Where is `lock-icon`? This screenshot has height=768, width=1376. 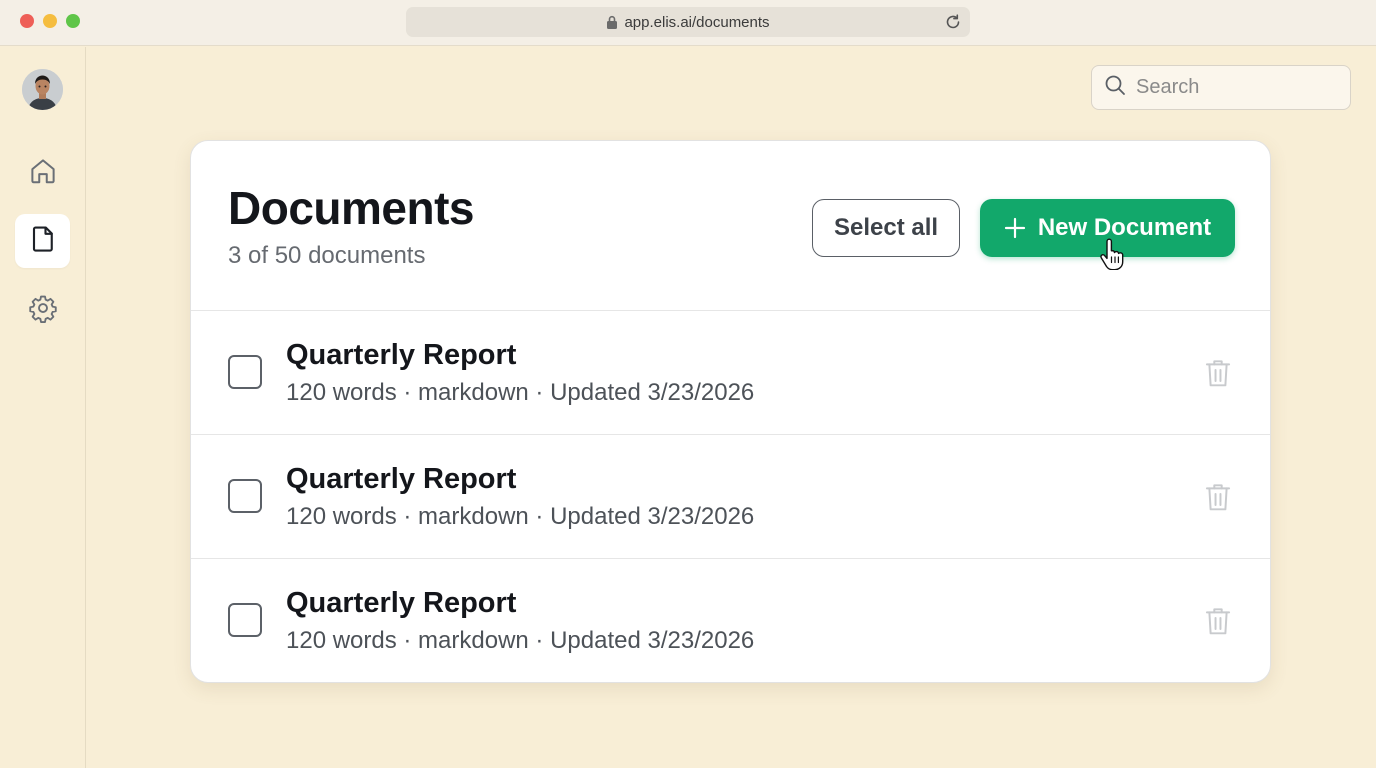
lock-icon is located at coordinates (612, 22).